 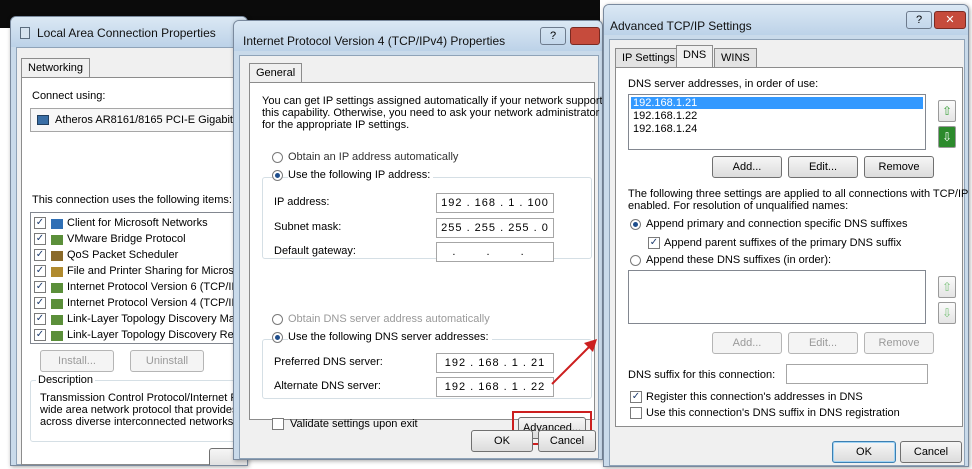 I want to click on validate-checkbox, so click(x=278, y=424).